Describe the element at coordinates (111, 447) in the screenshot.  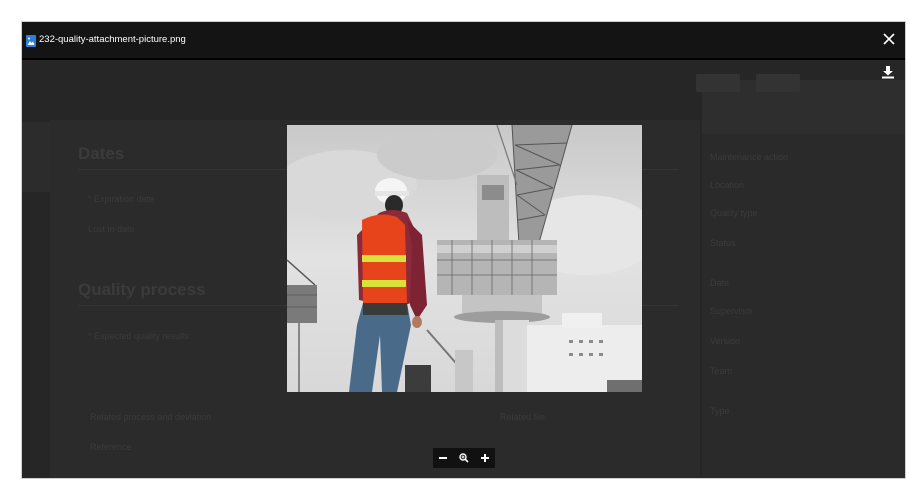
I see `background-field-label: Reference` at that location.